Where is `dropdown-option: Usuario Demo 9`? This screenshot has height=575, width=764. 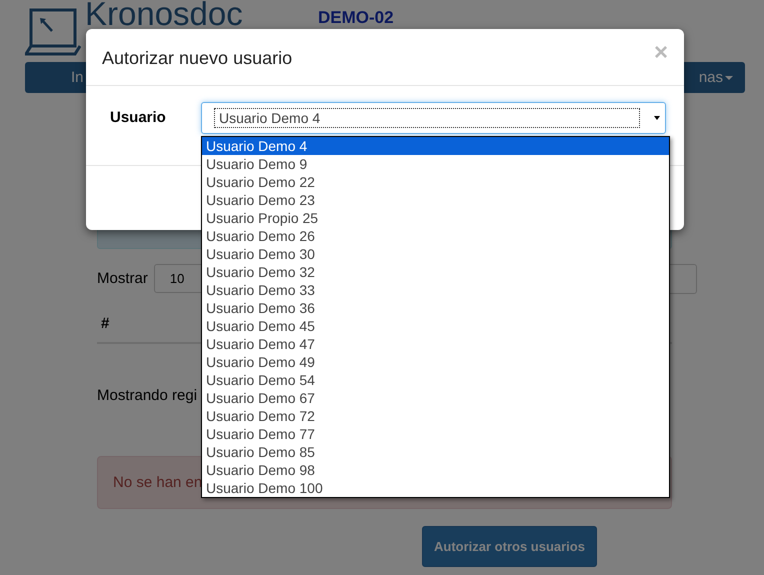
dropdown-option: Usuario Demo 9 is located at coordinates (435, 164).